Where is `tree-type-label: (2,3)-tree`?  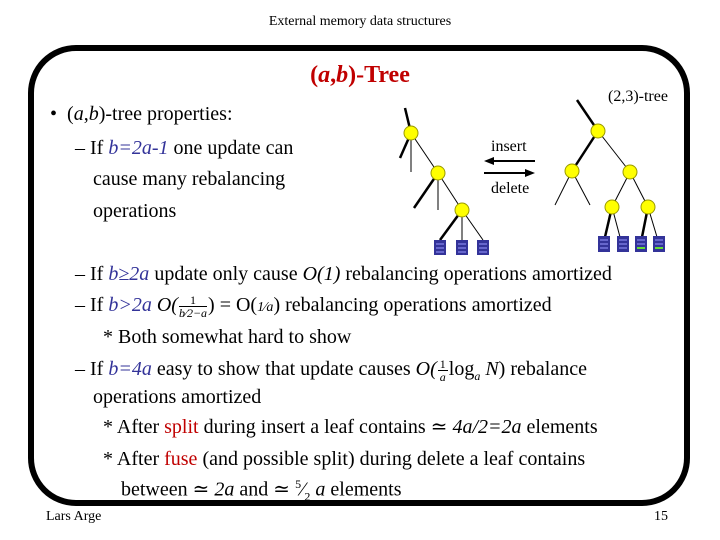 tree-type-label: (2,3)-tree is located at coordinates (638, 96).